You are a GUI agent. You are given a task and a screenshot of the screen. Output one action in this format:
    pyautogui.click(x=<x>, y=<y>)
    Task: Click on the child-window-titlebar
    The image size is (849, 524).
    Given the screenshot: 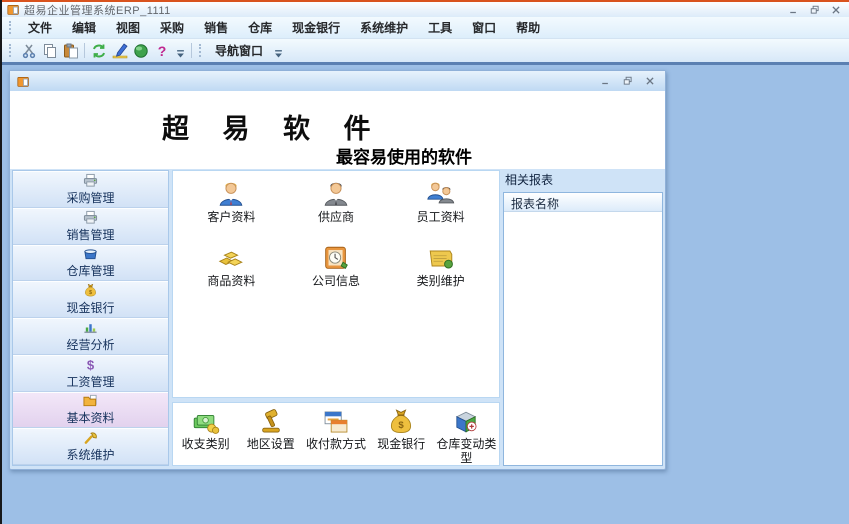 What is the action you would take?
    pyautogui.click(x=337, y=81)
    